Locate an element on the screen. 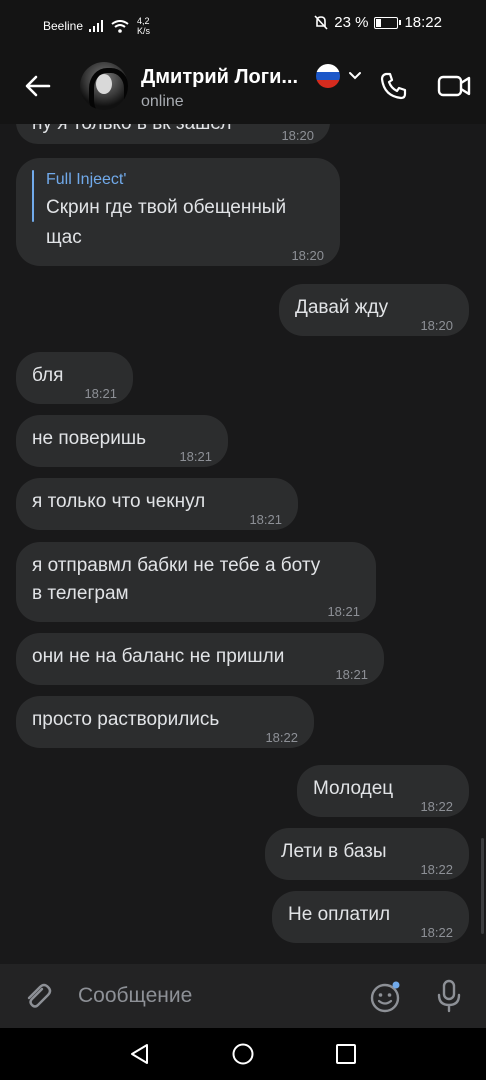 The height and width of the screenshot is (1080, 486). system-nav-bar is located at coordinates (243, 1054).